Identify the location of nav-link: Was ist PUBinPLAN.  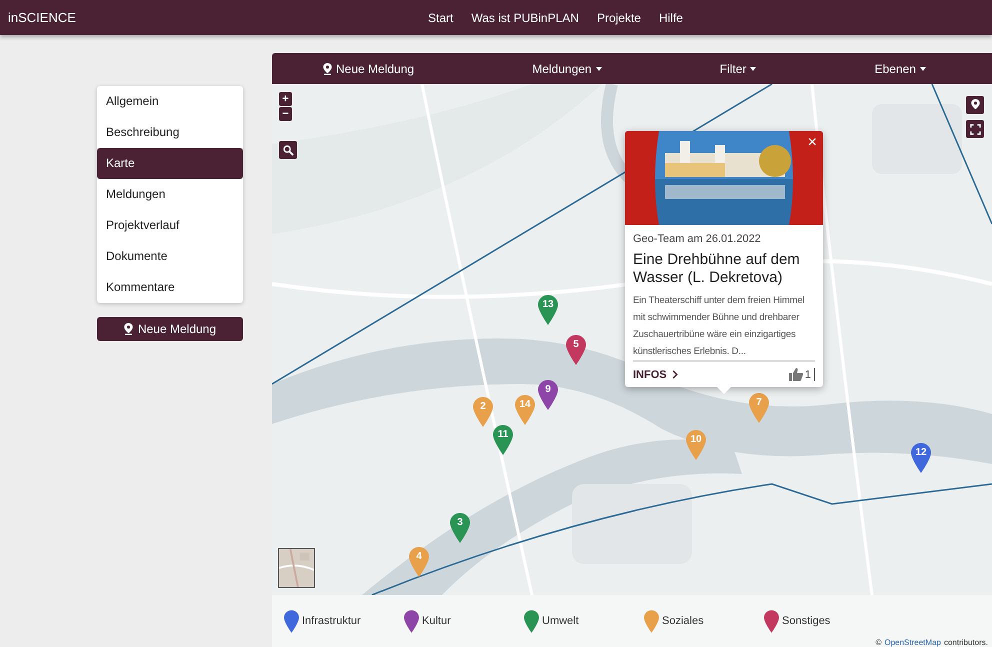
(525, 17).